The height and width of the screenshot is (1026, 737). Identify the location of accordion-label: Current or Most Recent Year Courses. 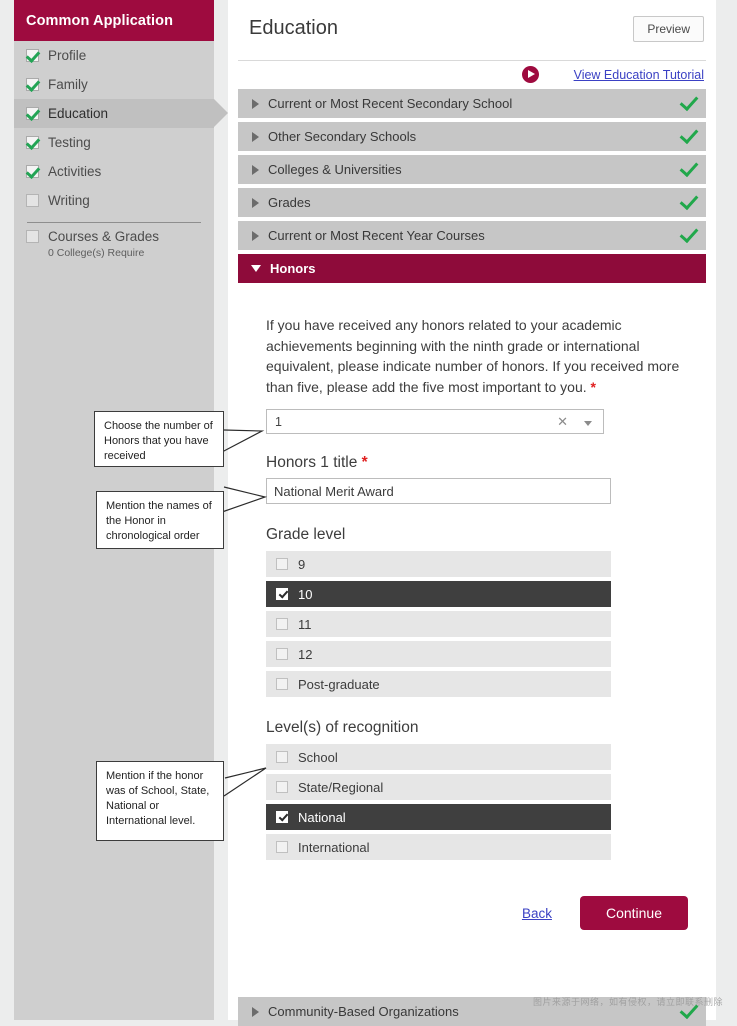
(376, 235).